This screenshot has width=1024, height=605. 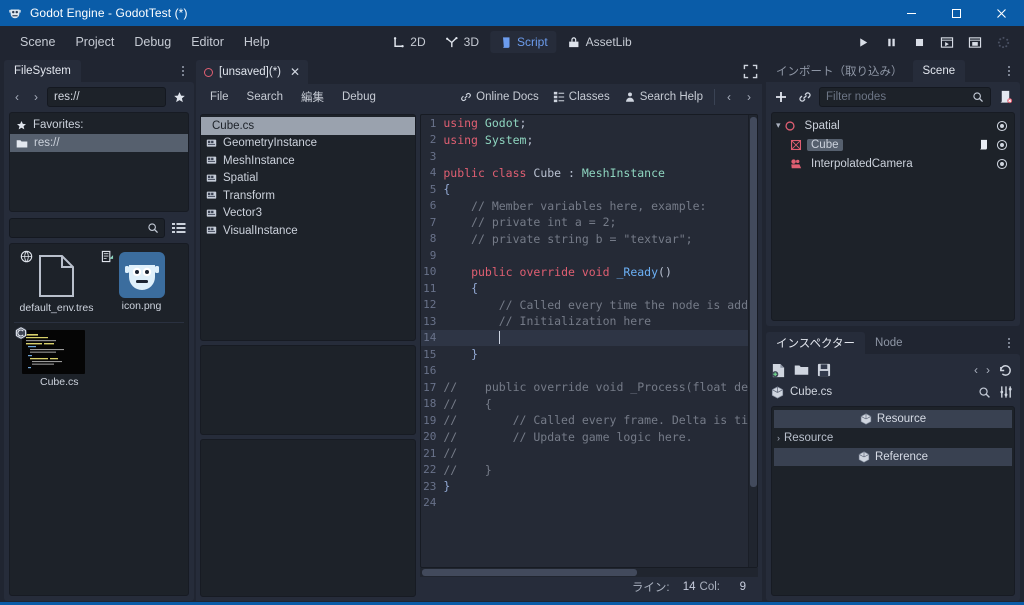 I want to click on menu-editor: Editor, so click(x=207, y=42).